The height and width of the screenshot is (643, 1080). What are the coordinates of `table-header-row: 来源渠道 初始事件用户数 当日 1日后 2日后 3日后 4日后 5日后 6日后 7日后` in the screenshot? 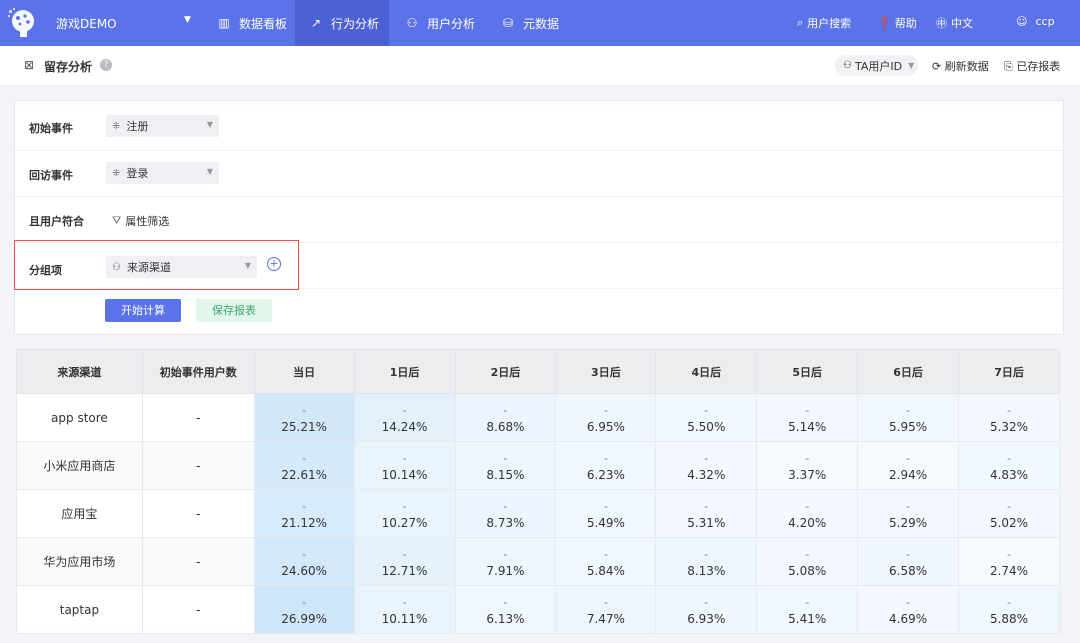 It's located at (538, 371).